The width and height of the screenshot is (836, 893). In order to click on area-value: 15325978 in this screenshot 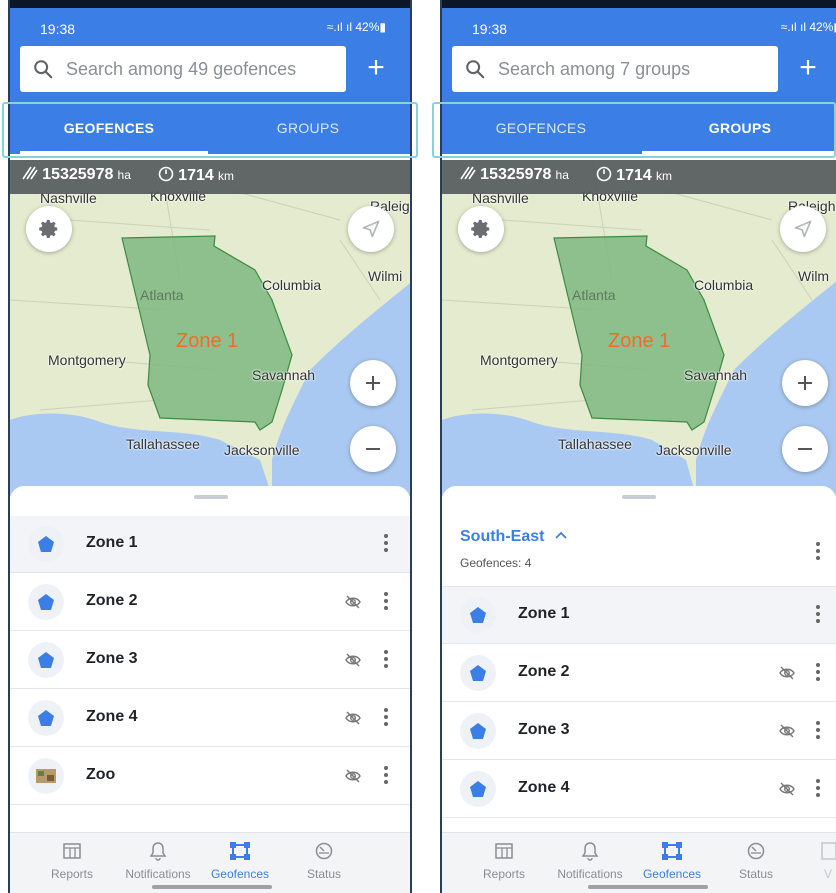, I will do `click(516, 174)`.